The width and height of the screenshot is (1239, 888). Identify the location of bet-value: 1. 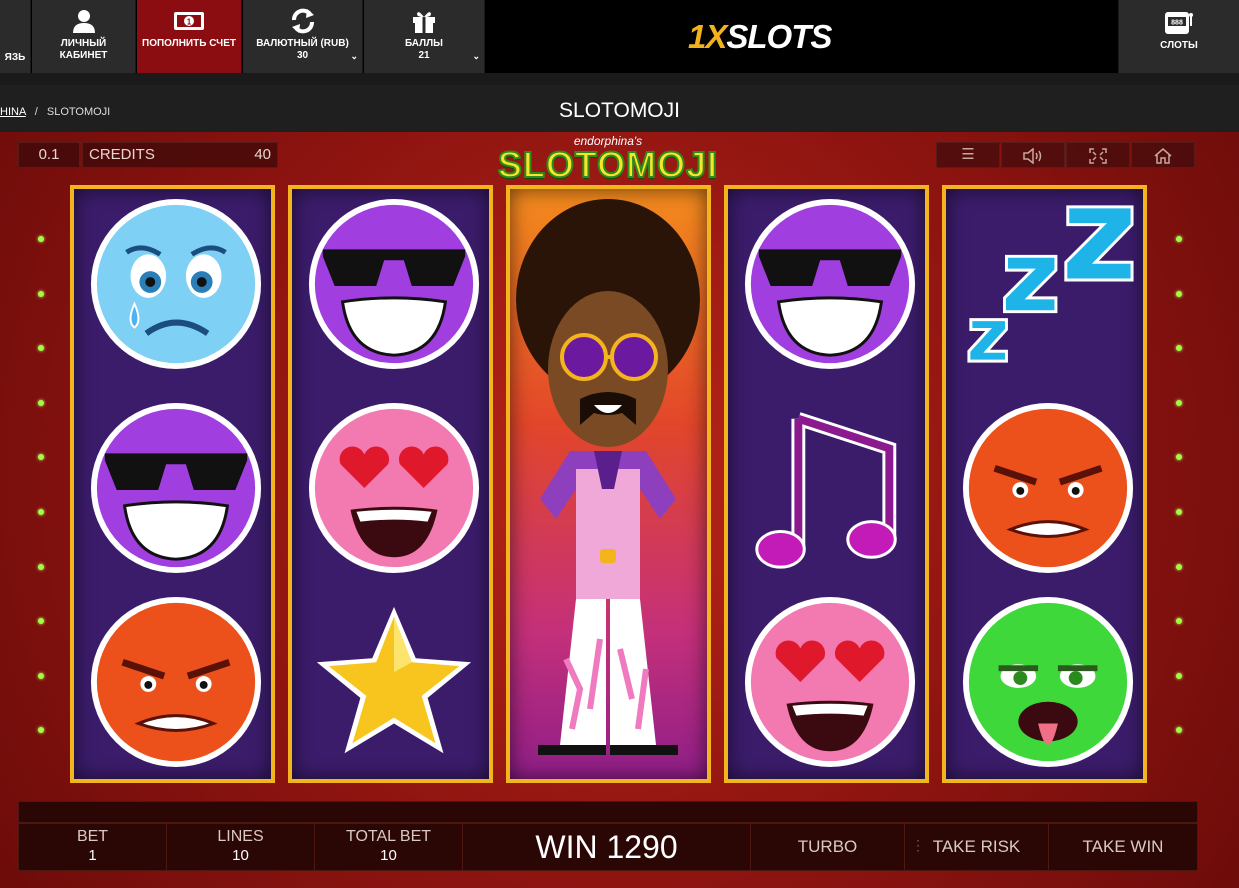
(92, 855).